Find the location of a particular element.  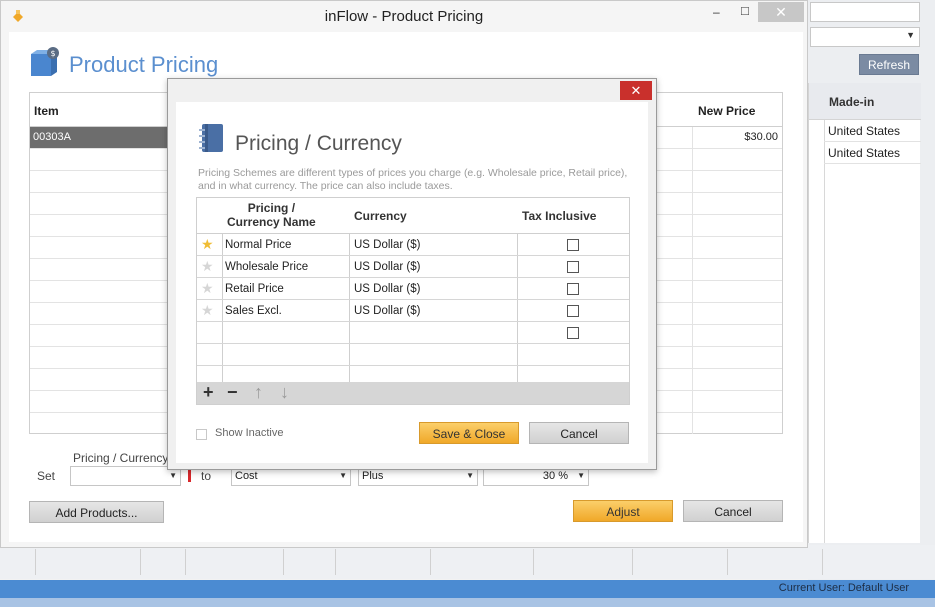

item-column-header: Item is located at coordinates (46, 111).